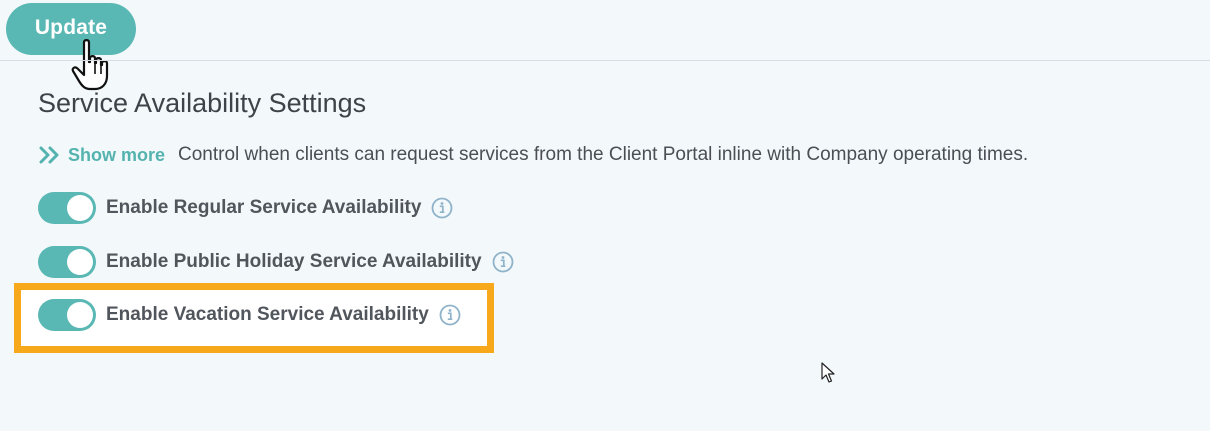  Describe the element at coordinates (71, 29) in the screenshot. I see `update-button: Update` at that location.